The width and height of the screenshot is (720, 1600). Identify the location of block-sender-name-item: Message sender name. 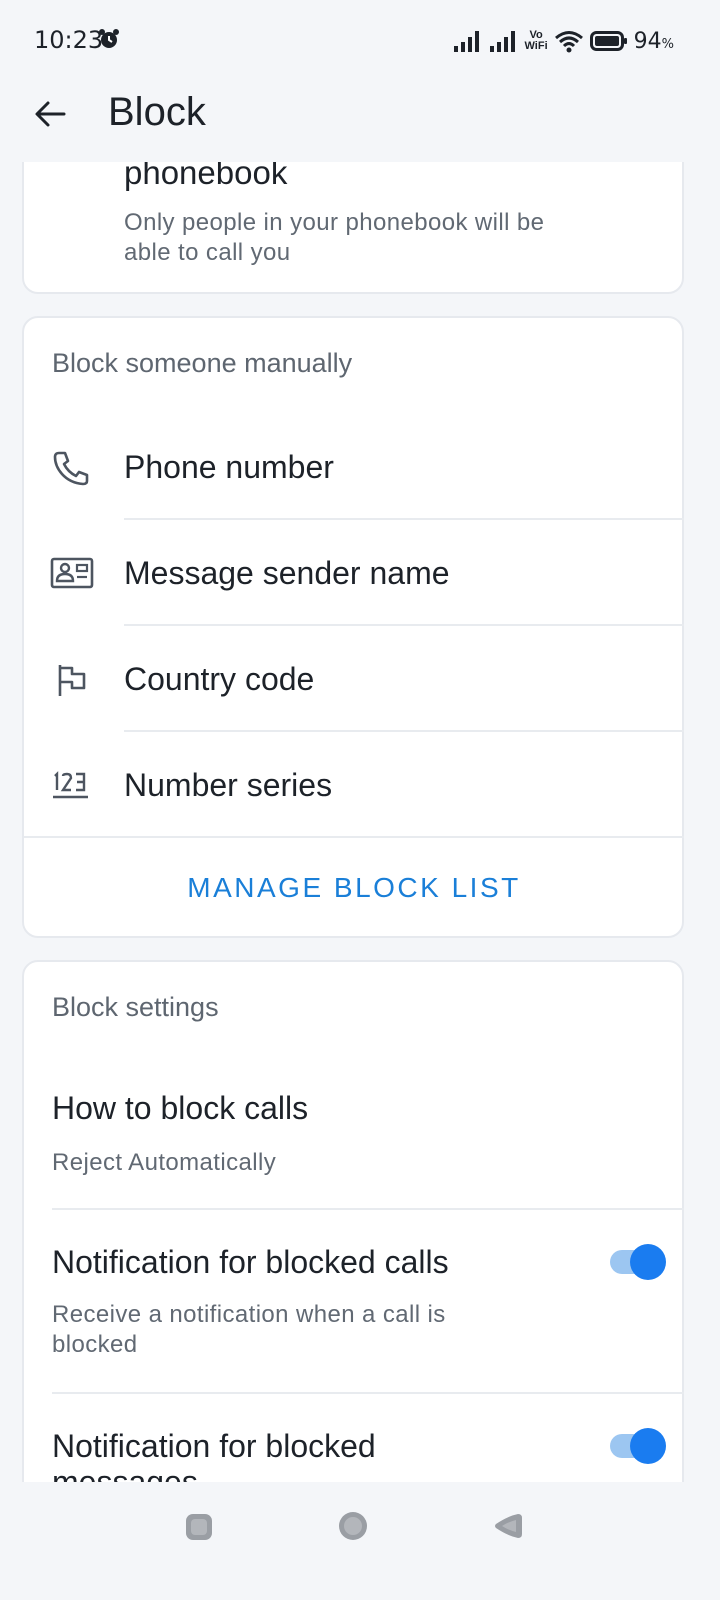
(354, 575).